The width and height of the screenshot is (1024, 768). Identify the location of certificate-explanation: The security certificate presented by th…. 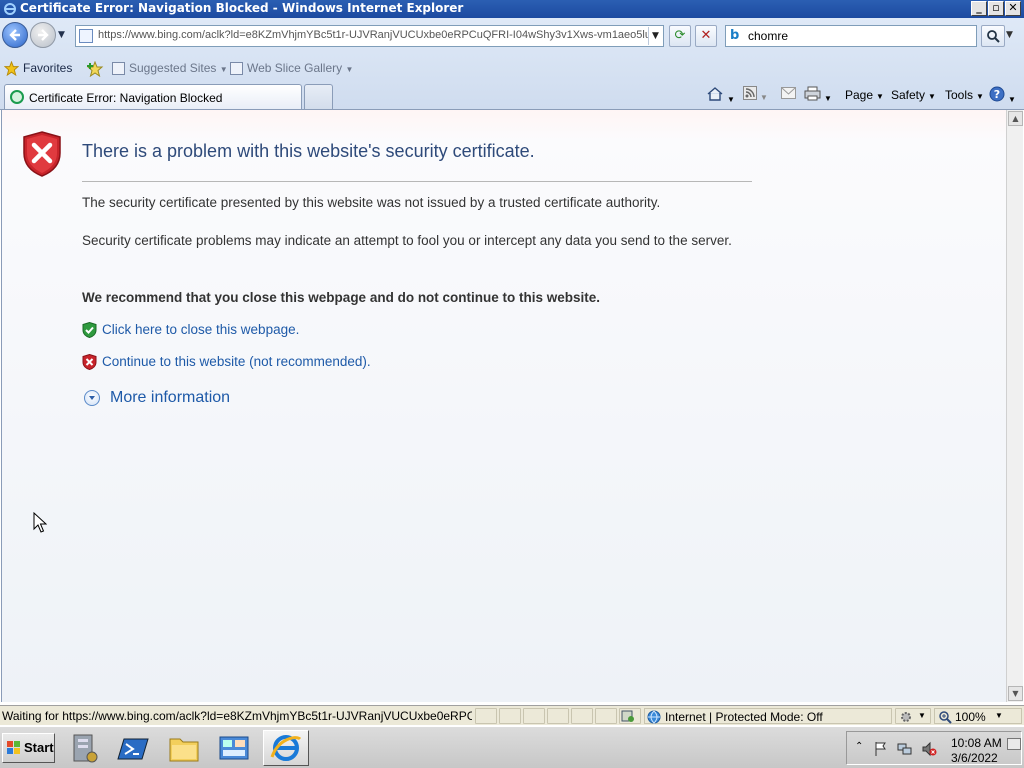
(371, 202).